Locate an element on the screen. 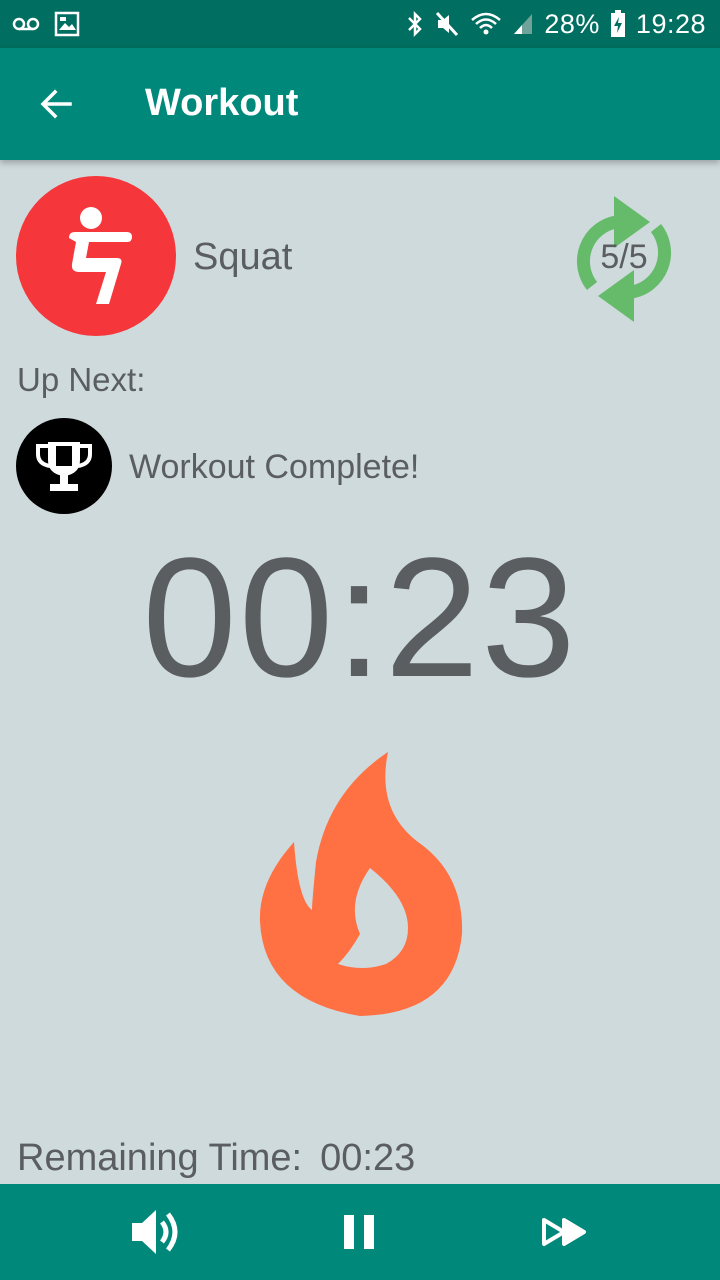  next-exercise-name: Workout Complete! is located at coordinates (274, 467).